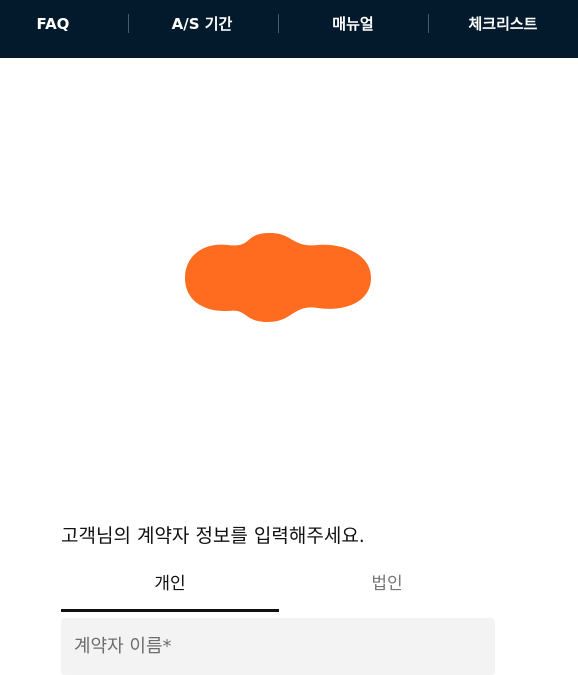 This screenshot has width=578, height=675. I want to click on contractor-name-input, so click(279, 646).